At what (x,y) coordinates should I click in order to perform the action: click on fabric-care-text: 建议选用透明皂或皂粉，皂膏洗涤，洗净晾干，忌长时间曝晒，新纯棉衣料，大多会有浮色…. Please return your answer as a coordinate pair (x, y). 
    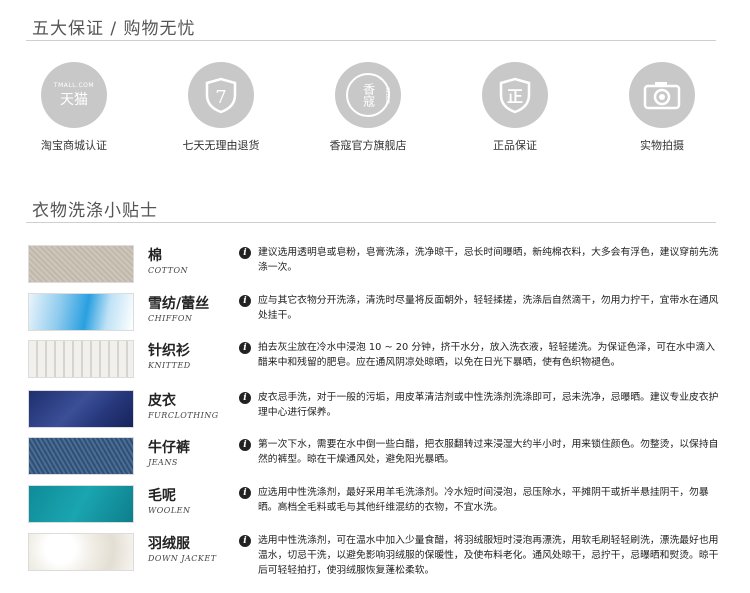
    Looking at the image, I should click on (488, 260).